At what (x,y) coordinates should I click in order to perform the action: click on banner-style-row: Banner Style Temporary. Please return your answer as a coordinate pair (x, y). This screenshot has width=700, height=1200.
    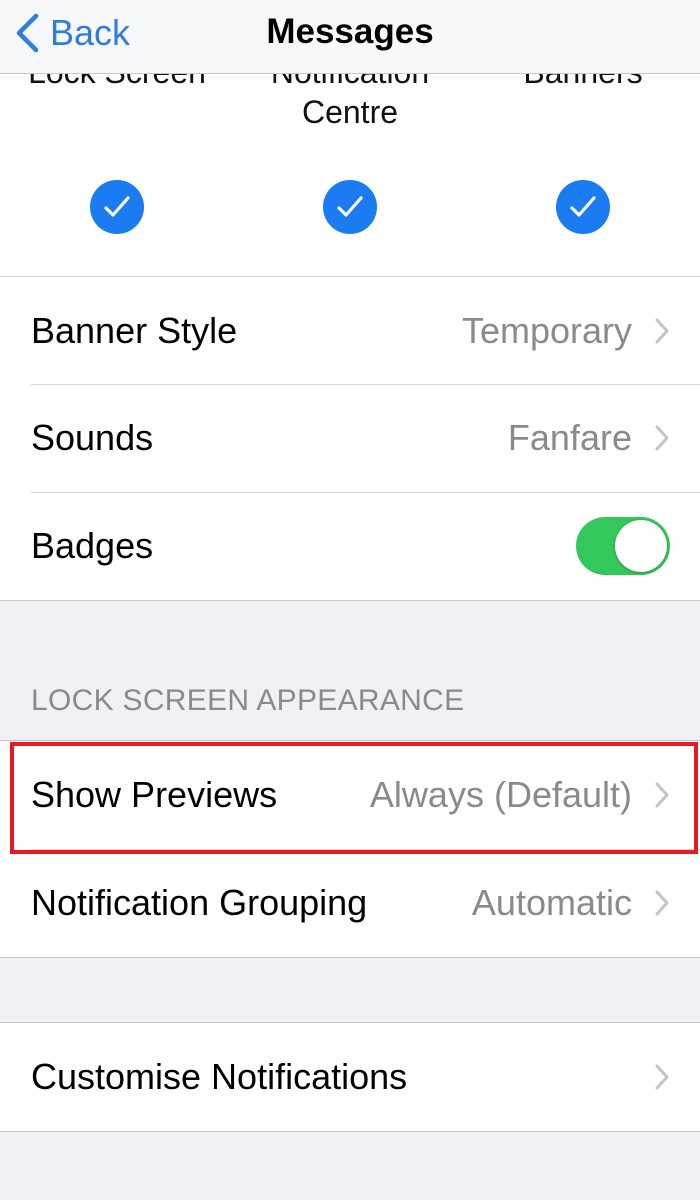
    Looking at the image, I should click on (350, 330).